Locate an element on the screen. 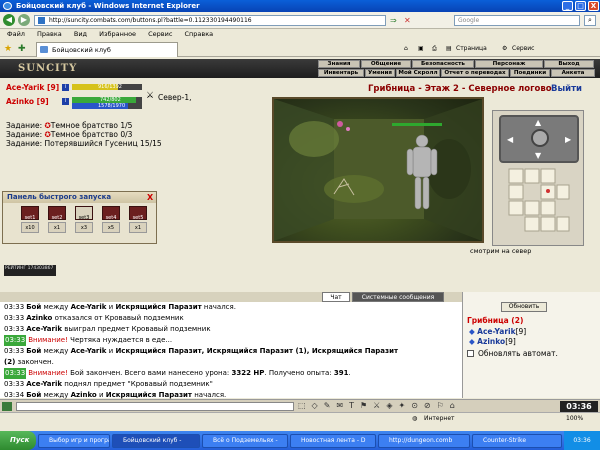  quick-slot-5: set5 is located at coordinates (138, 213).